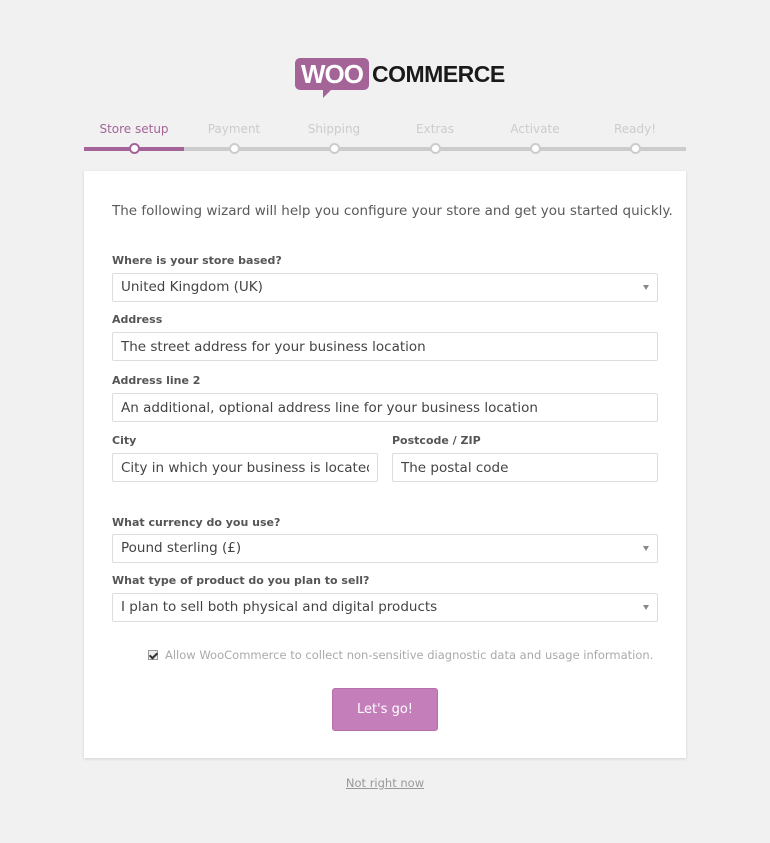  I want to click on step-label: Shipping, so click(334, 129).